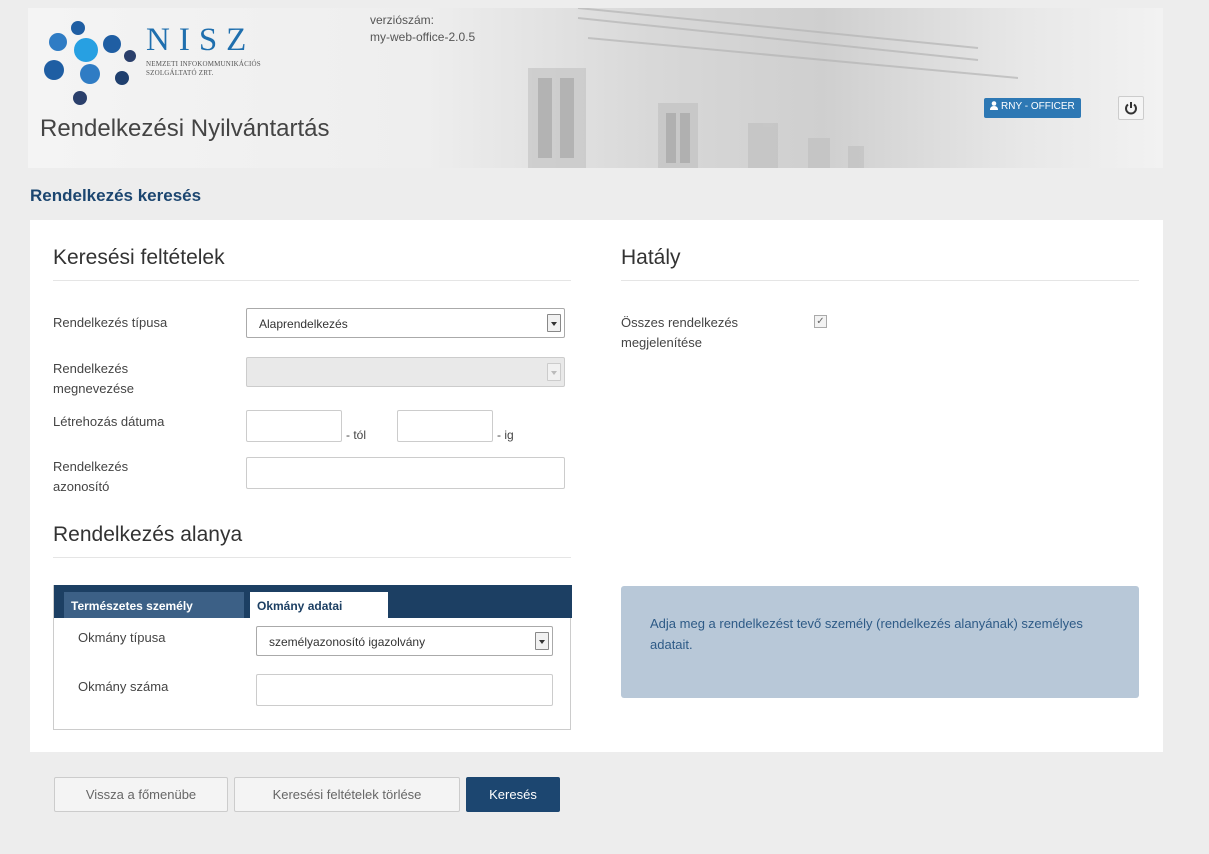  I want to click on id-input, so click(405, 473).